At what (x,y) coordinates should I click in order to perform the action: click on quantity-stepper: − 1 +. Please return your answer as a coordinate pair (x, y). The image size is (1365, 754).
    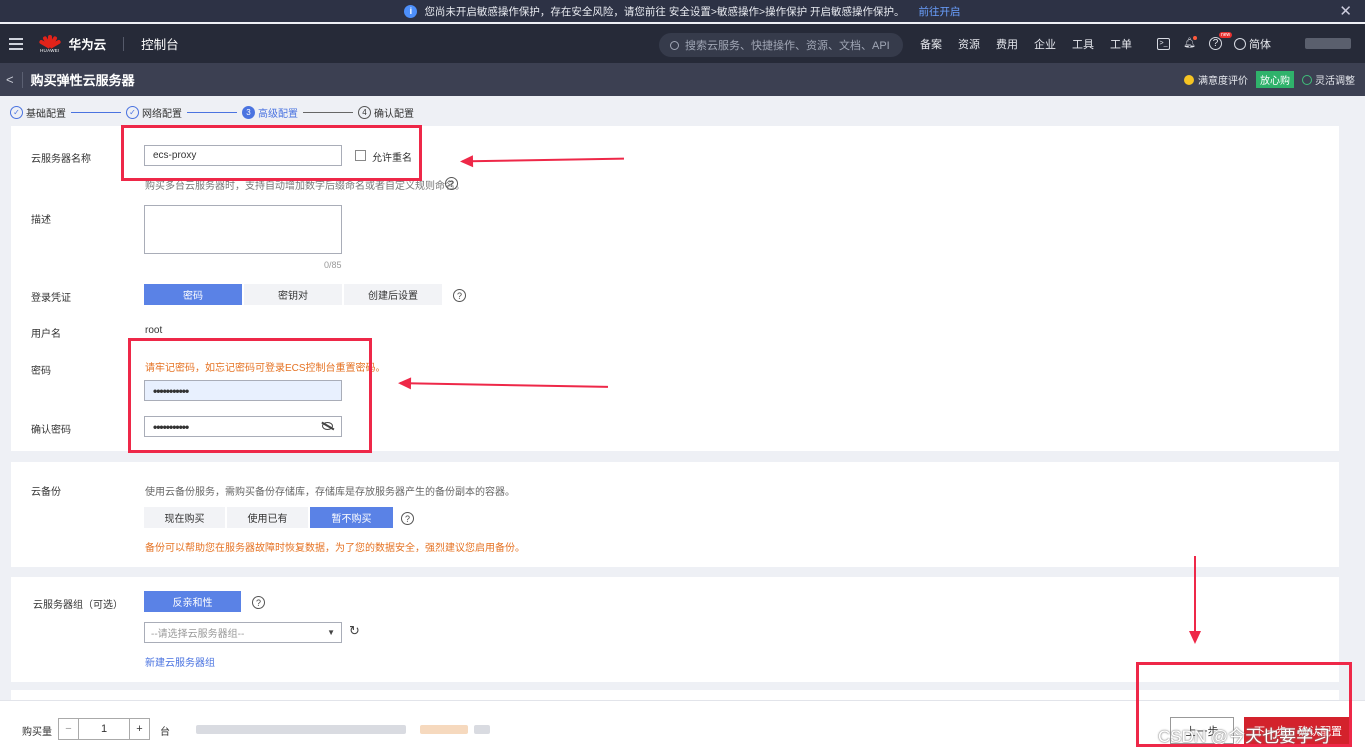
    Looking at the image, I should click on (104, 729).